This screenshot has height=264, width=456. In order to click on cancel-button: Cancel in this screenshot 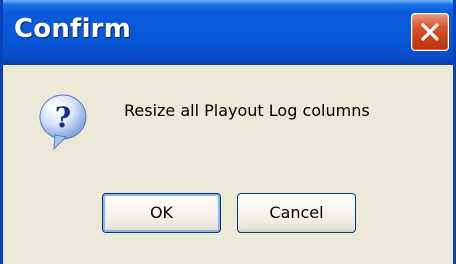, I will do `click(296, 213)`.